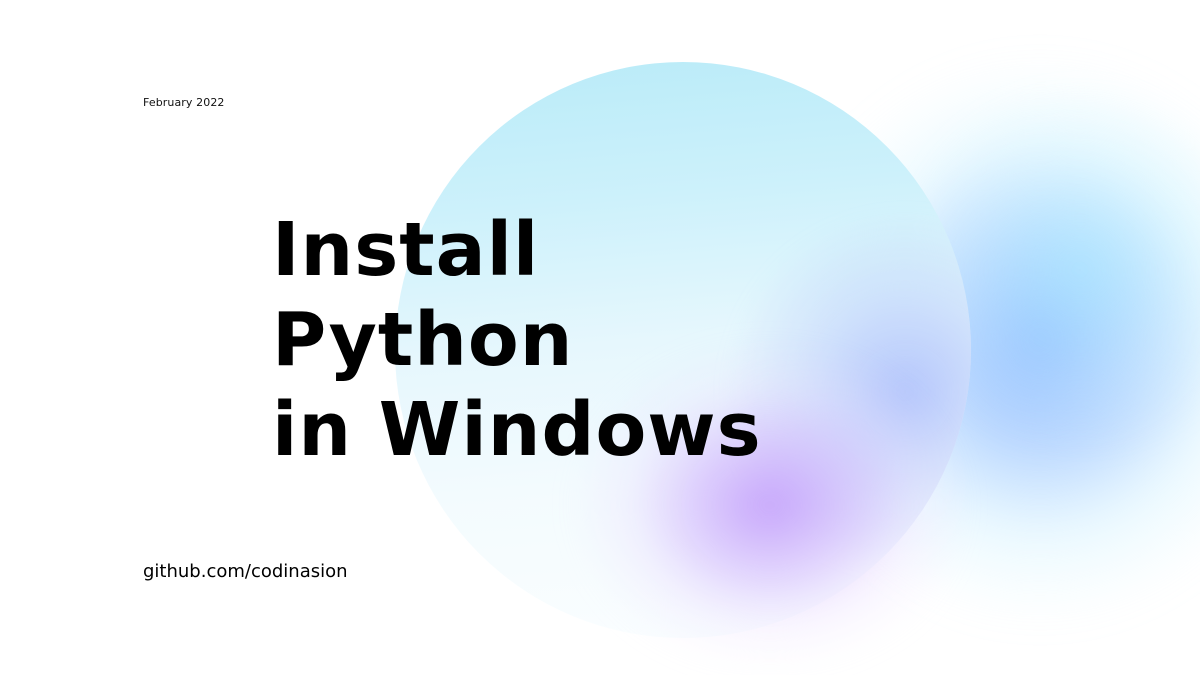 This screenshot has width=1200, height=675. What do you see at coordinates (517, 430) in the screenshot?
I see `headline-line-3: in Windows` at bounding box center [517, 430].